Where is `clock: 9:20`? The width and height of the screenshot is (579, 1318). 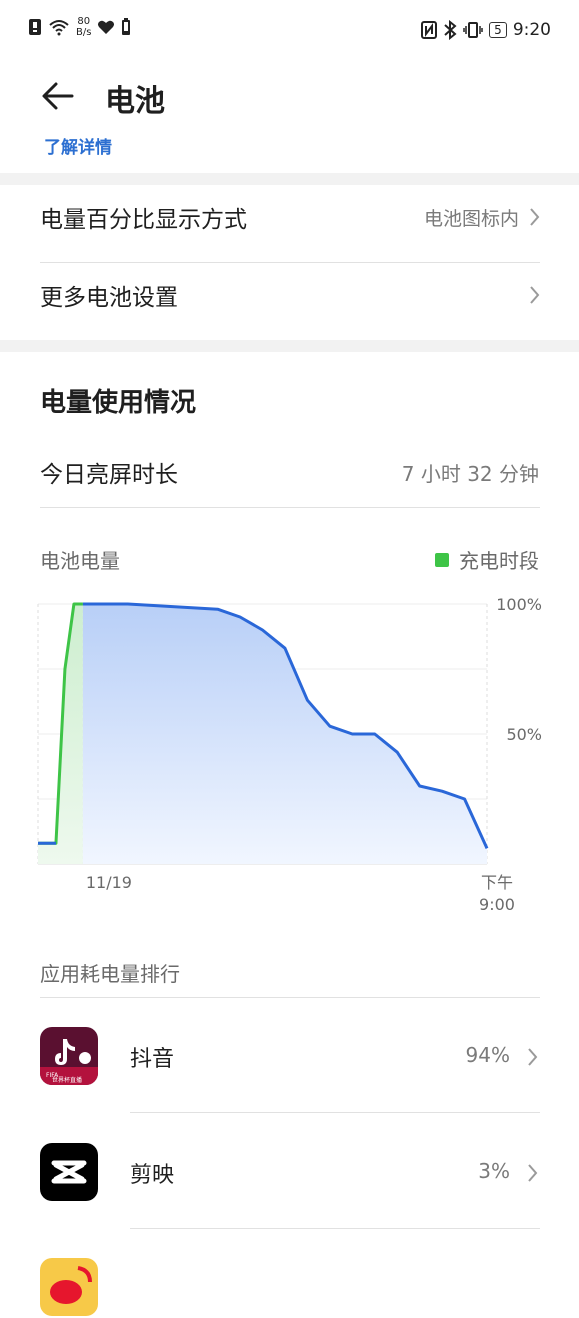 clock: 9:20 is located at coordinates (531, 30).